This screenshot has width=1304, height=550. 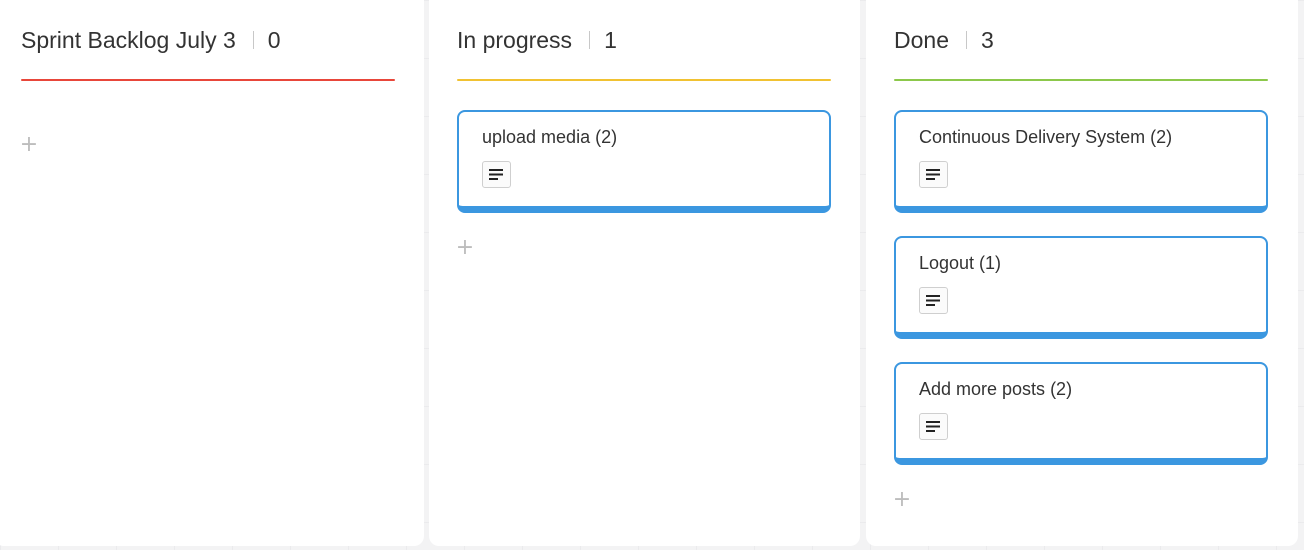 I want to click on column-title-row: Sprint Backlog July 3 0, so click(x=151, y=40).